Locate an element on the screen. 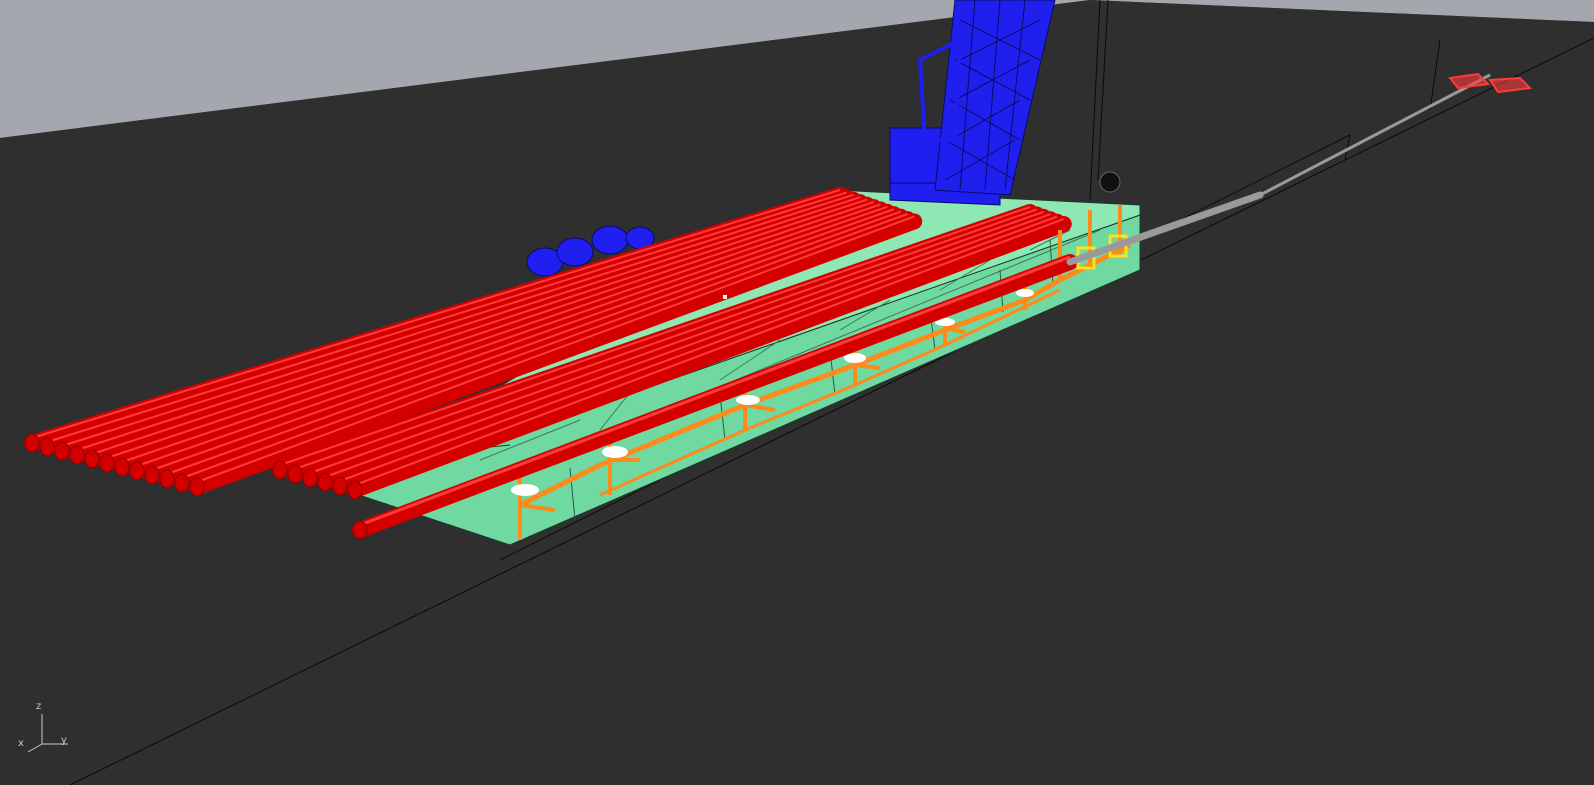  single-pipe-end is located at coordinates (360, 530).